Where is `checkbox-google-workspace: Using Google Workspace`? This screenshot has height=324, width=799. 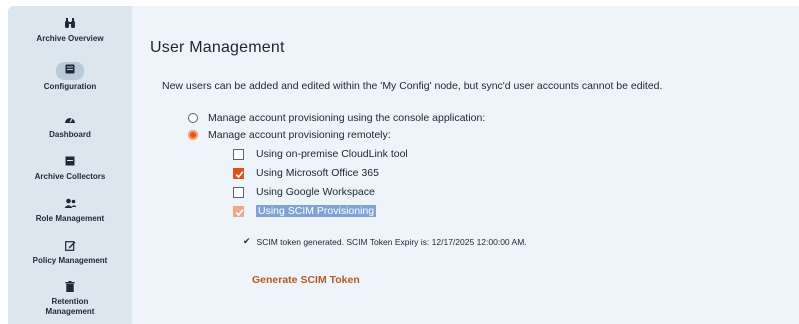 checkbox-google-workspace: Using Google Workspace is located at coordinates (304, 192).